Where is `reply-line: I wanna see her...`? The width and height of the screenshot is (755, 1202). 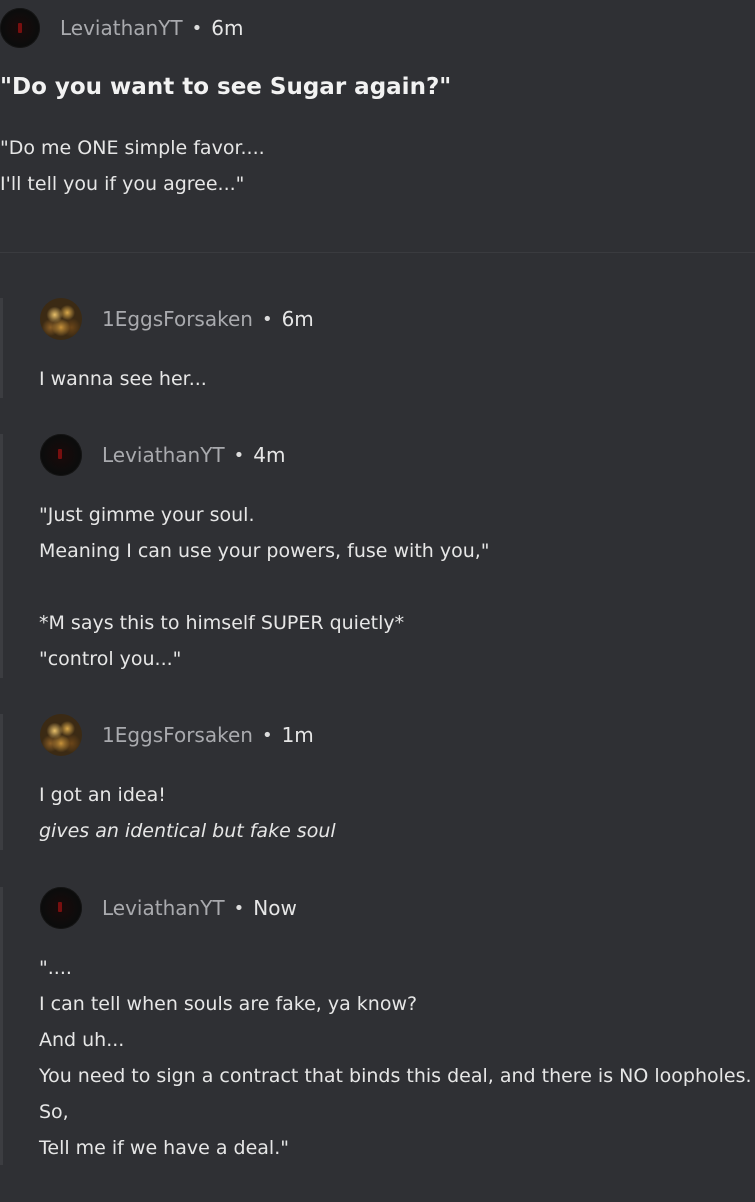
reply-line: I wanna see her... is located at coordinates (123, 379).